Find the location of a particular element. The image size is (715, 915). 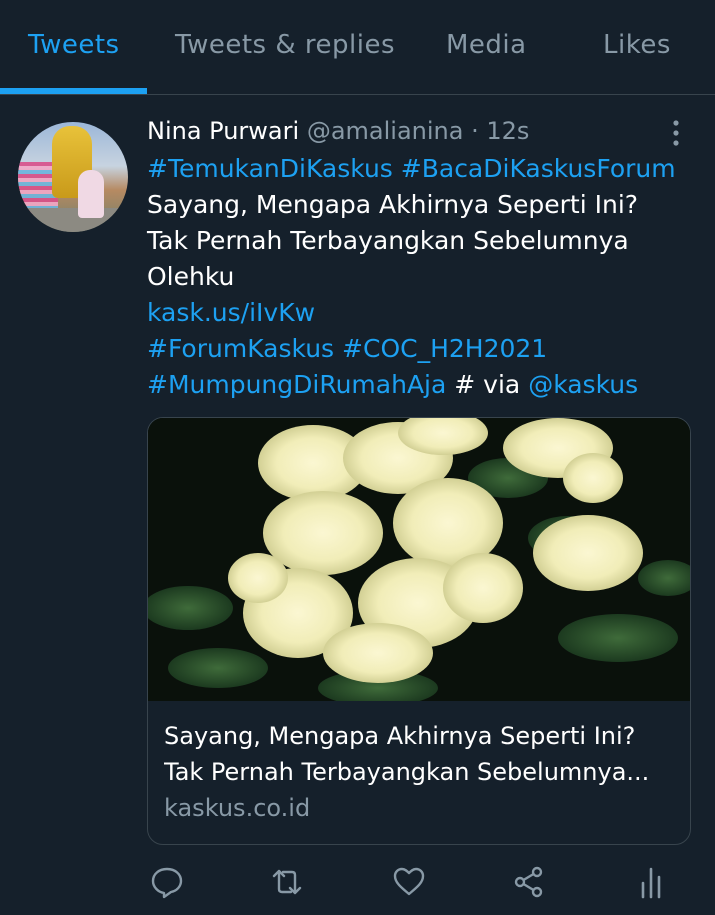

analytics-icon is located at coordinates (651, 882).